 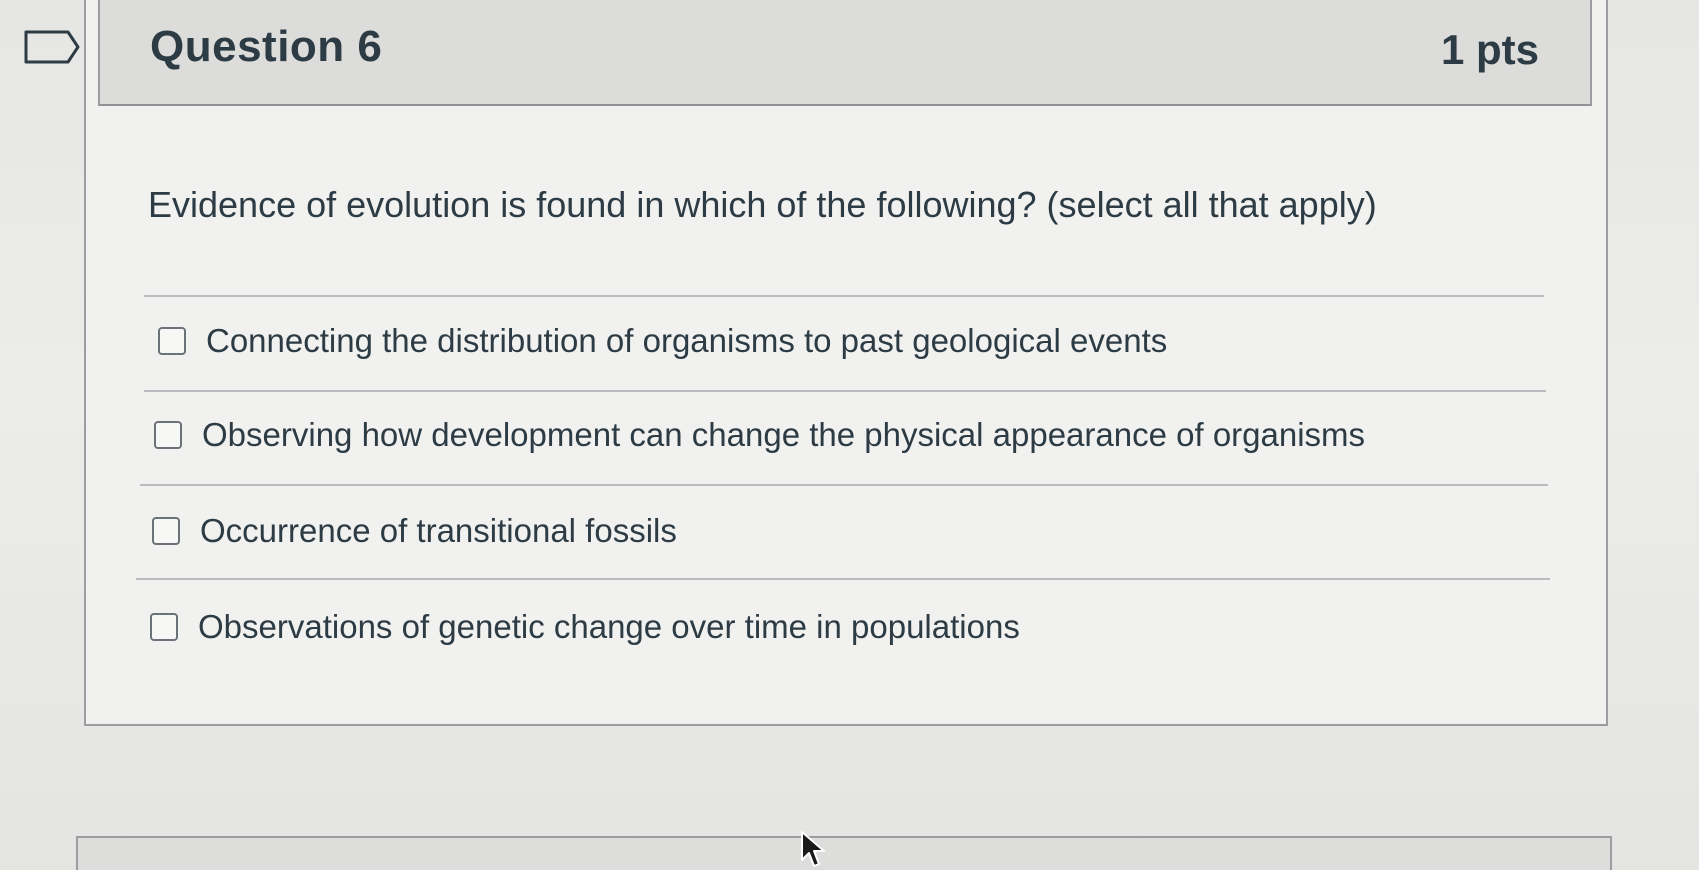 I want to click on answer-label: Occurrence of transitional fossils, so click(x=438, y=530).